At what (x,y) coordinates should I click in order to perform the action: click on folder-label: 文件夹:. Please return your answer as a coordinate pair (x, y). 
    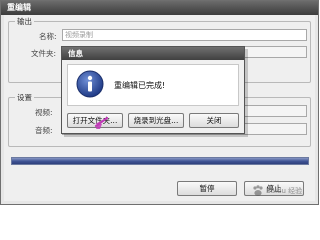
    Looking at the image, I should click on (44, 53).